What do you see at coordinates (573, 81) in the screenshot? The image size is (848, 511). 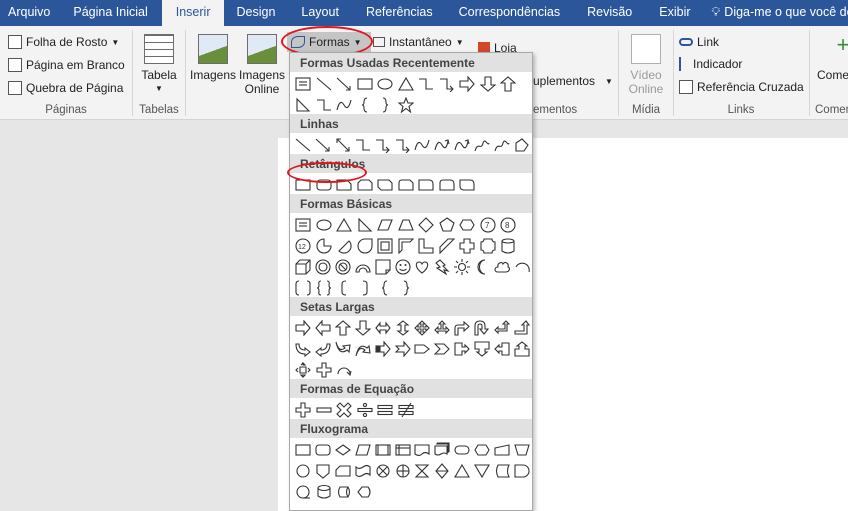 I see `suplementos-button: uplementos ▼` at bounding box center [573, 81].